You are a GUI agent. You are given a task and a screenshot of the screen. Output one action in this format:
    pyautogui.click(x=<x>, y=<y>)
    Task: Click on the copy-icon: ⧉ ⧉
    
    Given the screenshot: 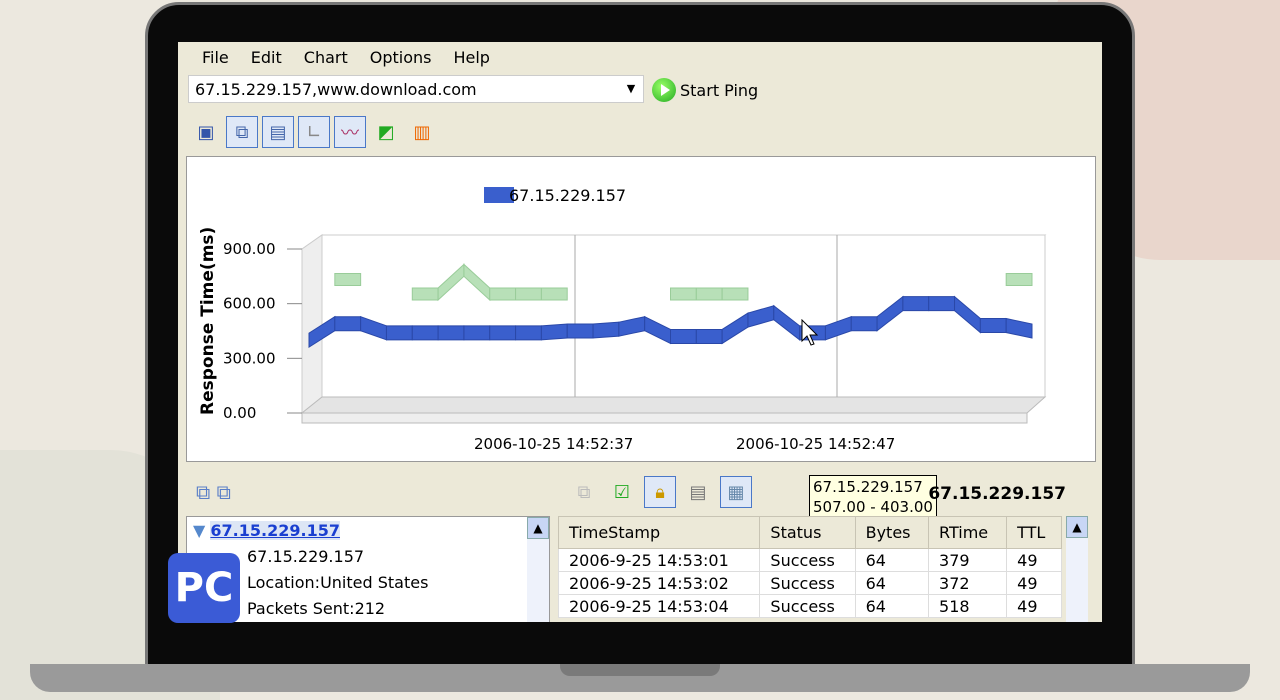 What is the action you would take?
    pyautogui.click(x=213, y=492)
    